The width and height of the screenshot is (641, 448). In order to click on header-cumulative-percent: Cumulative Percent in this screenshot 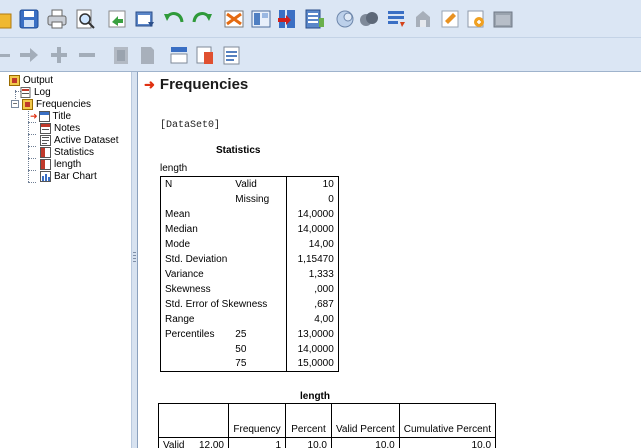, I will do `click(447, 420)`.